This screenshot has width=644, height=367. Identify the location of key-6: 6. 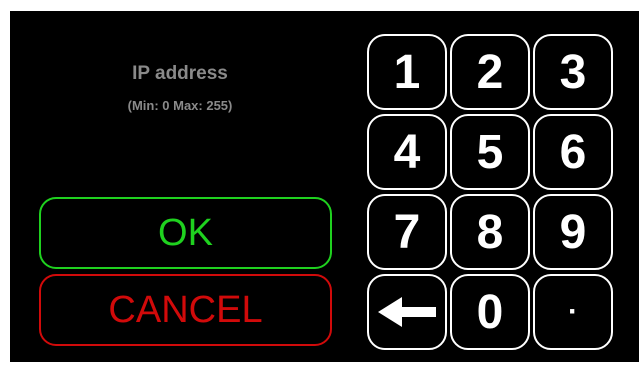
(573, 152).